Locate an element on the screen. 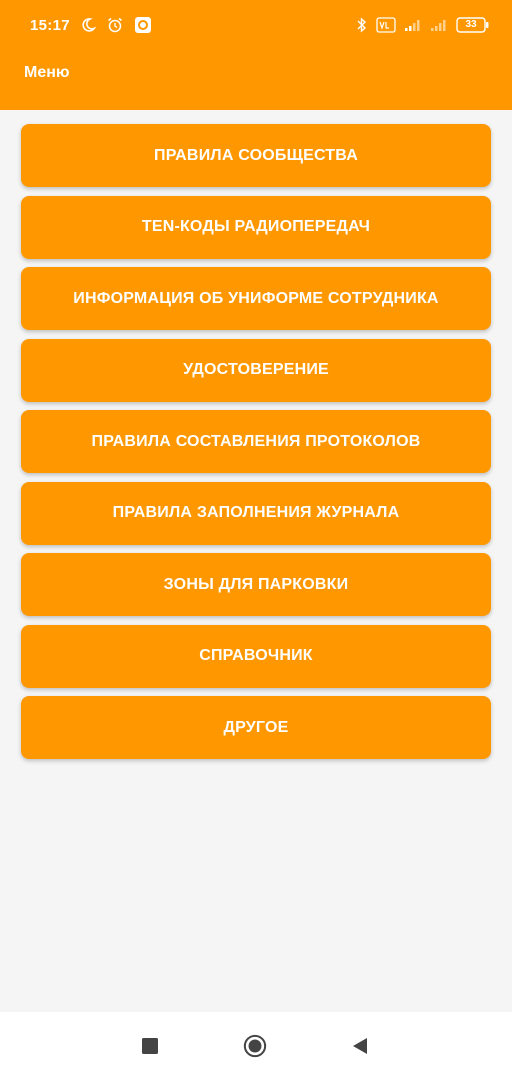  menu-button-journal-rules: ПРАВИЛА ЗАПОЛНЕНИЯ ЖУРНАЛА is located at coordinates (256, 513).